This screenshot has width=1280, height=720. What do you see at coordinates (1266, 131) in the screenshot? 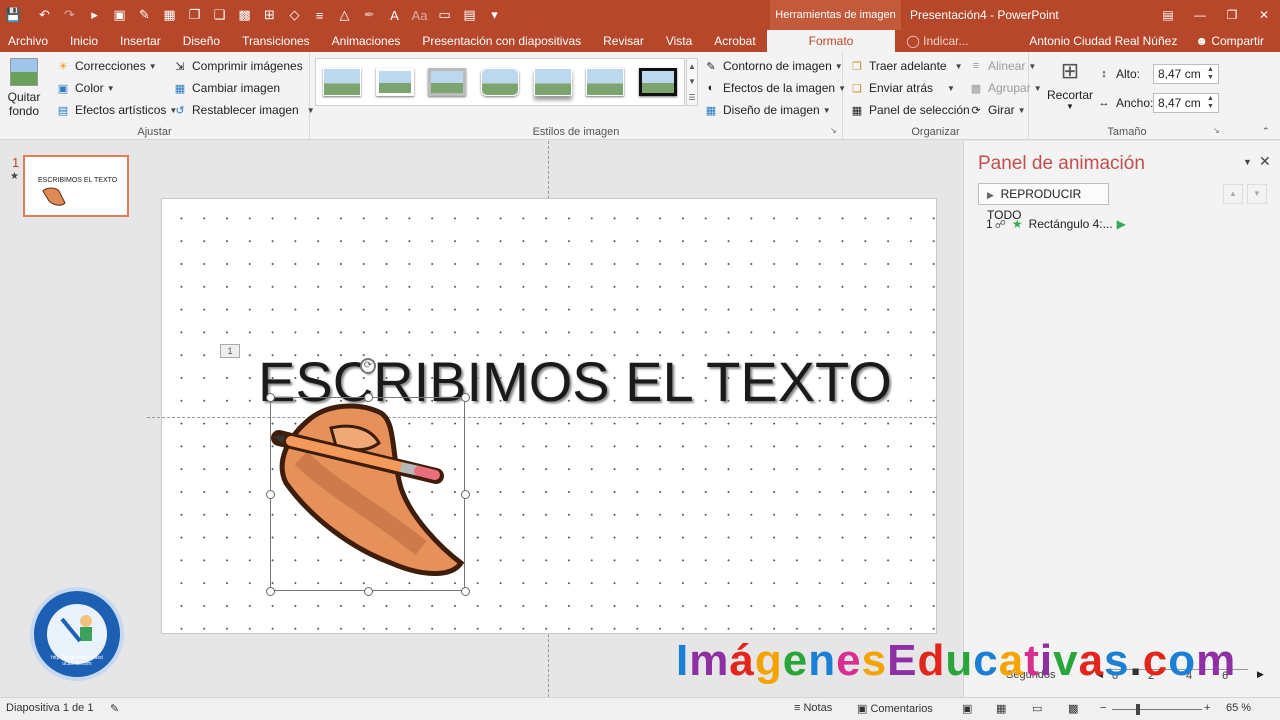
I see `collapse-ribbon-icon: ⌃` at bounding box center [1266, 131].